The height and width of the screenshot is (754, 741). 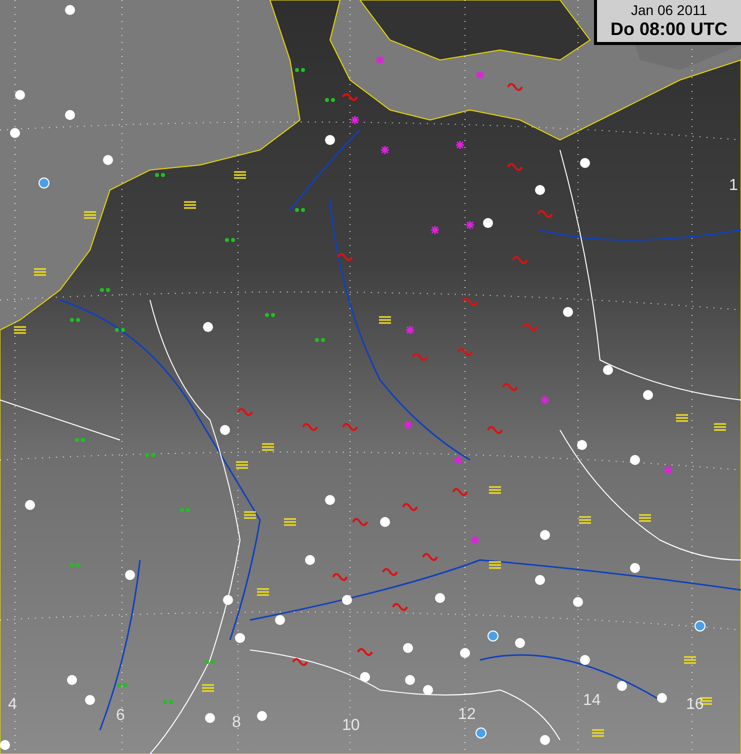 What do you see at coordinates (733, 186) in the screenshot?
I see `longitude-label: 1` at bounding box center [733, 186].